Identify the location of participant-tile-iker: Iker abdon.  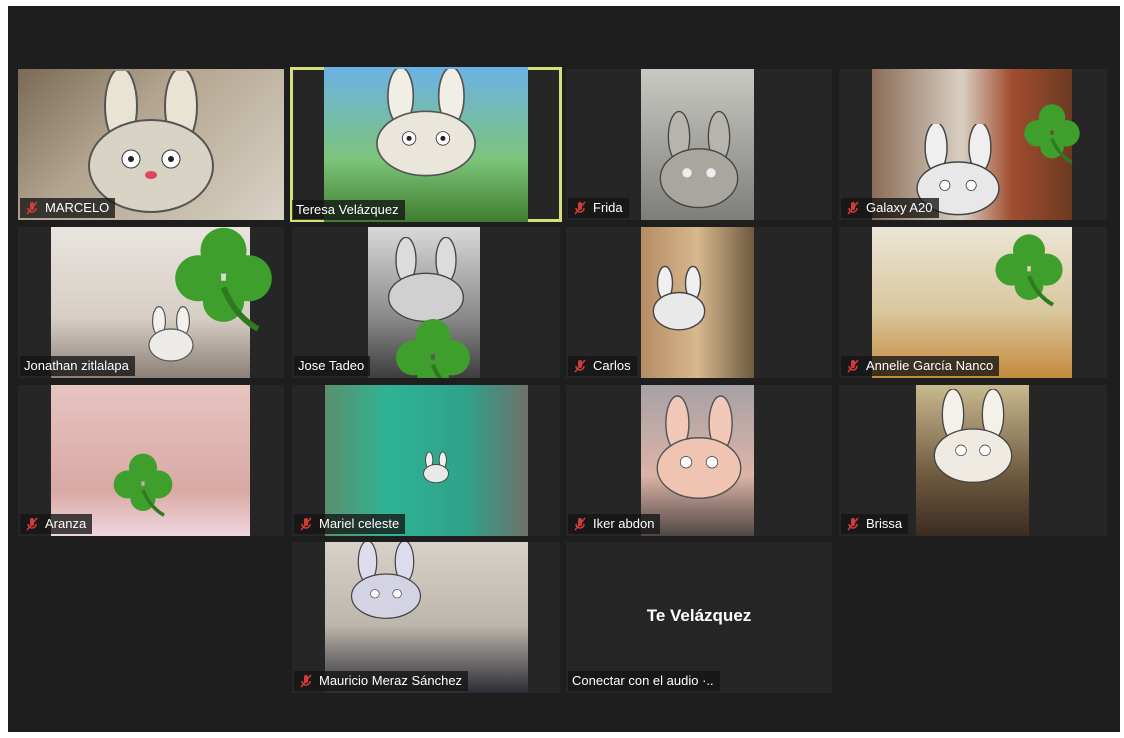
(699, 460).